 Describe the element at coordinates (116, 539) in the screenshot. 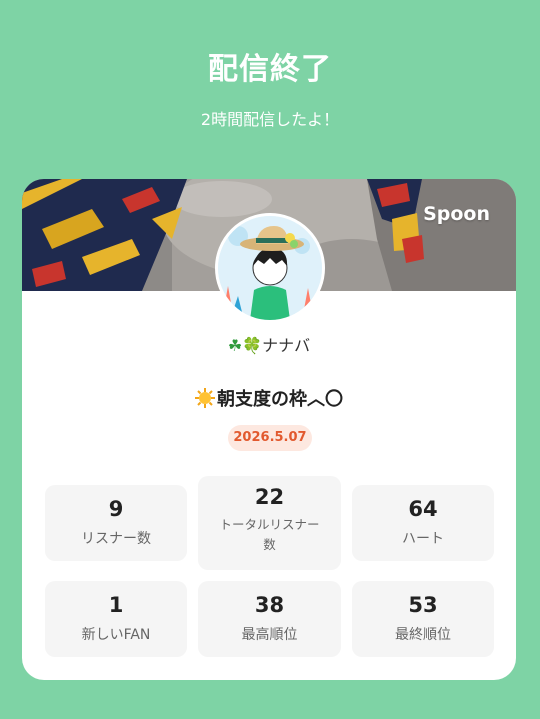

I see `stat-label: リスナー数` at that location.